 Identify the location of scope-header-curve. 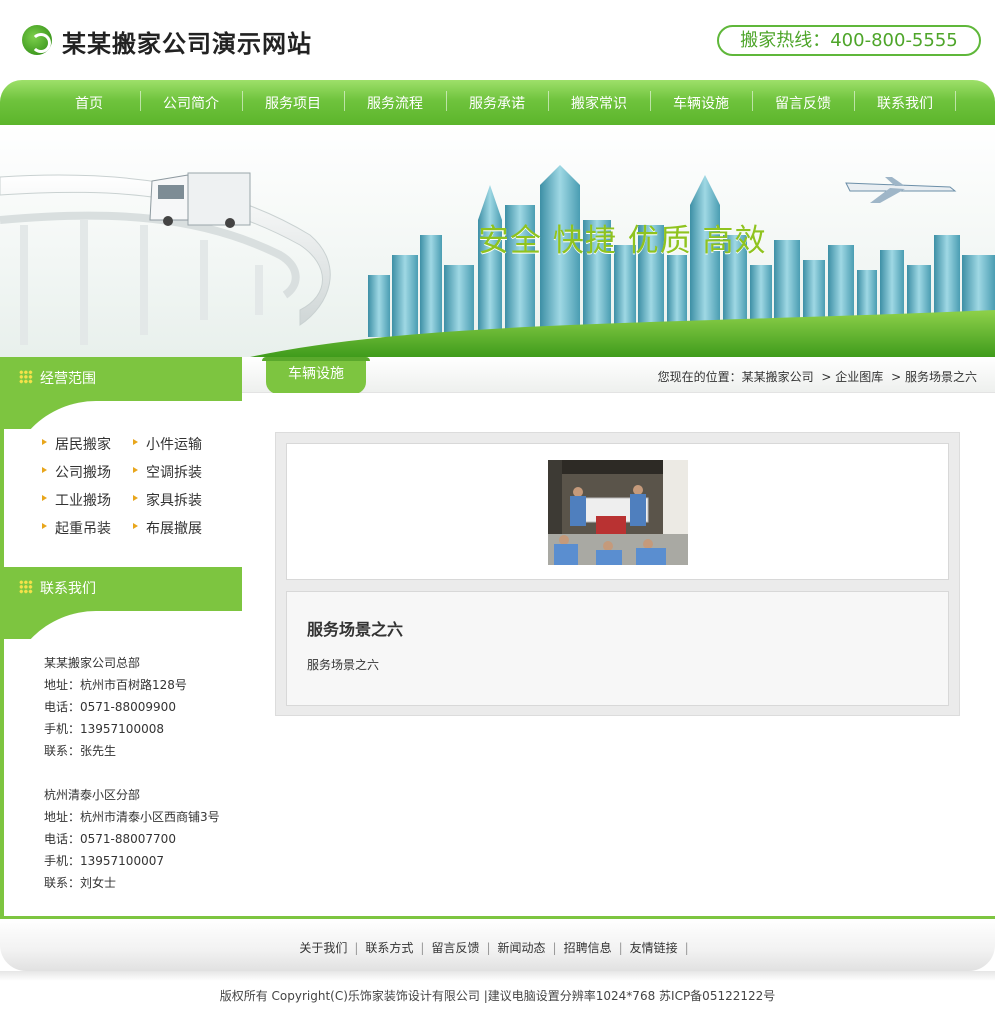
(123, 414).